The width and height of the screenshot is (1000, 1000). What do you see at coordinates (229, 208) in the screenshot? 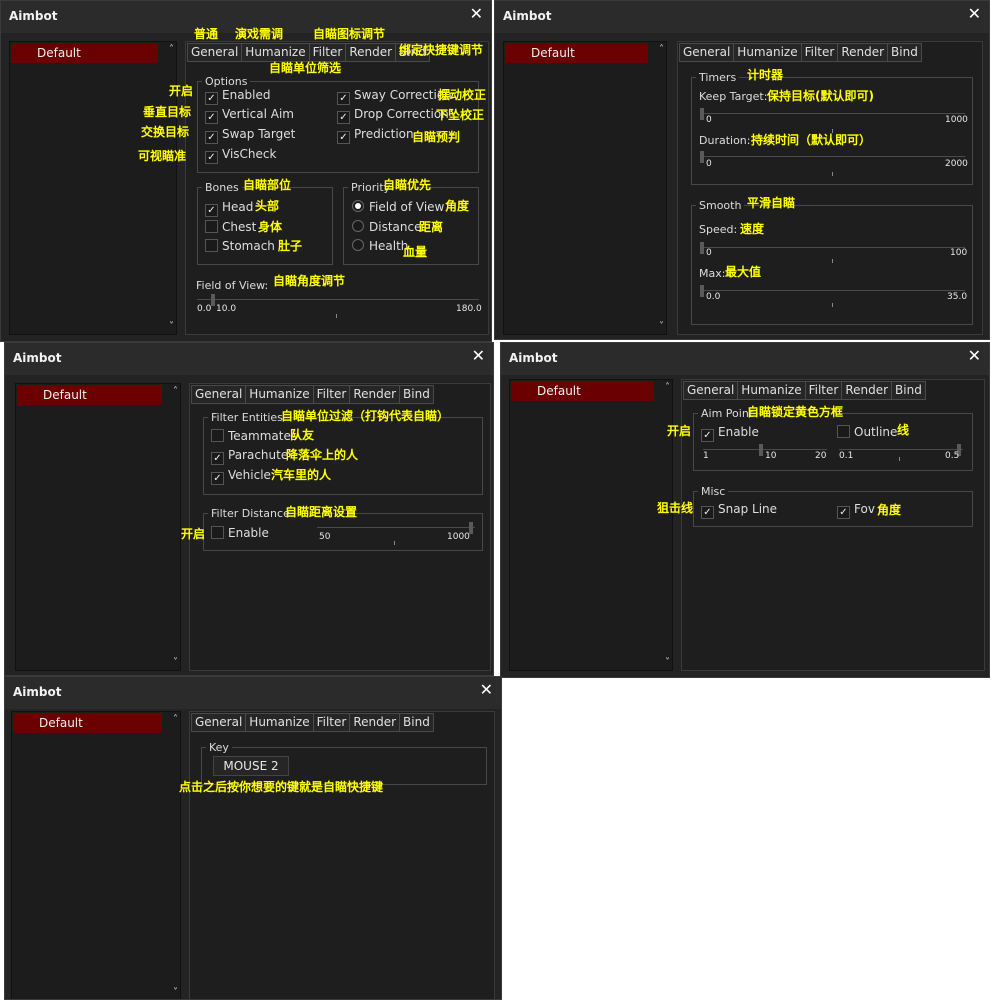
I see `bone-head-checkbox: ✓ Head` at bounding box center [229, 208].